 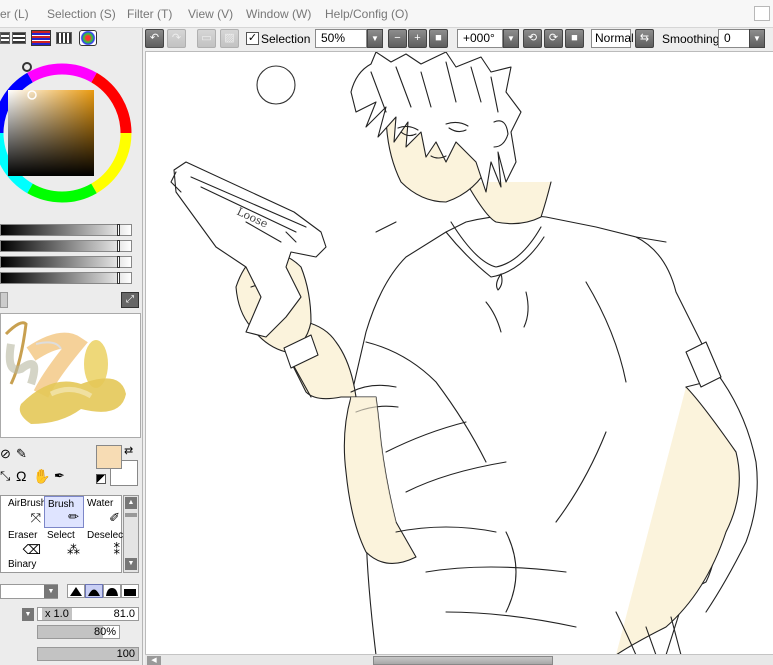 I want to click on water-brush-icon: ✐, so click(x=114, y=517).